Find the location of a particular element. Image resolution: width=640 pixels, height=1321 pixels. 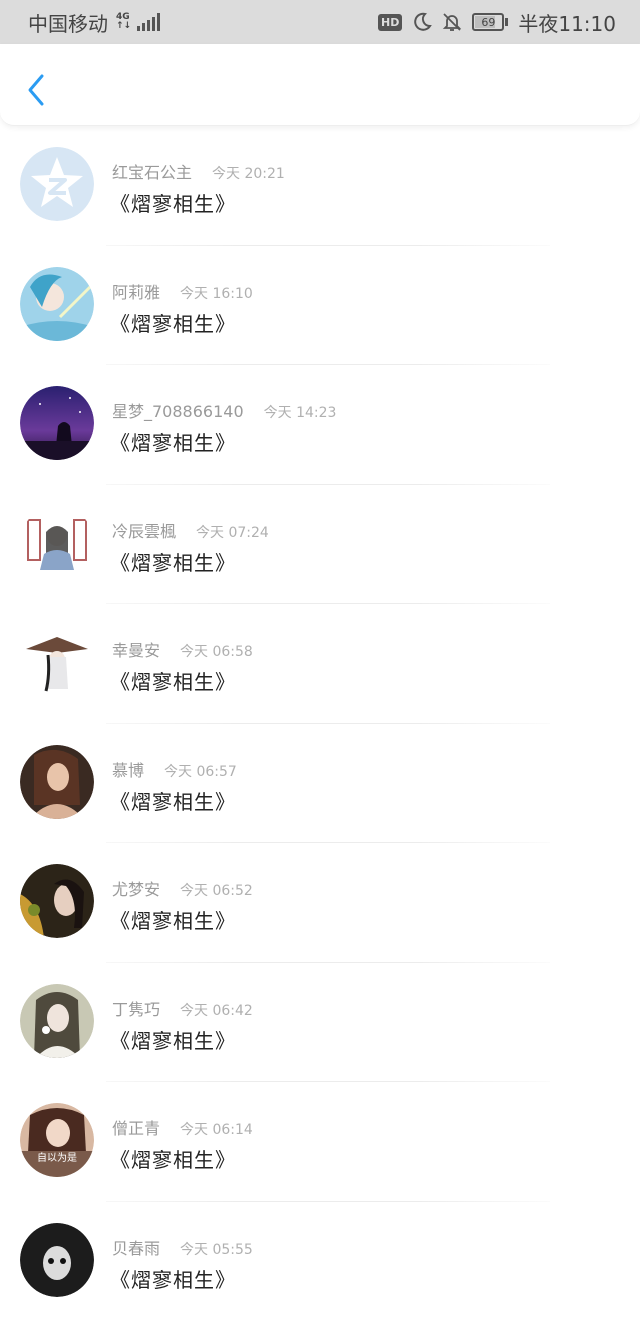

sender-name: 星梦_708866140 is located at coordinates (178, 410).